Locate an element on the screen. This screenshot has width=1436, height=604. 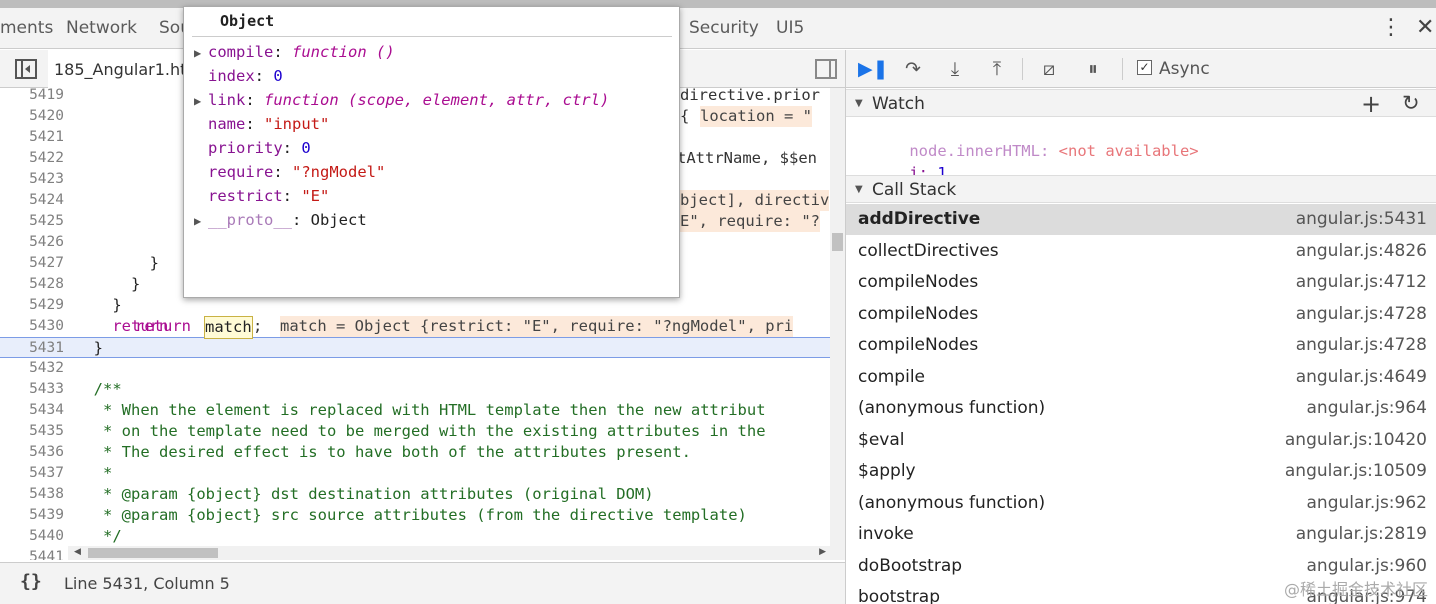
line-number: 5420 is located at coordinates (36, 116).